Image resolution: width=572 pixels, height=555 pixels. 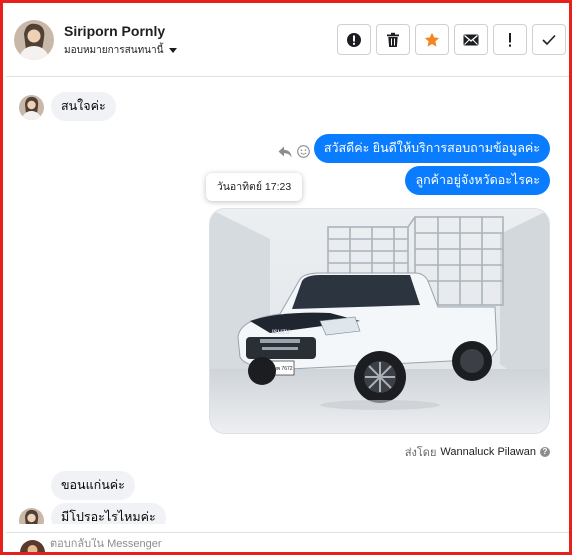 I want to click on mail-icon, so click(x=471, y=39).